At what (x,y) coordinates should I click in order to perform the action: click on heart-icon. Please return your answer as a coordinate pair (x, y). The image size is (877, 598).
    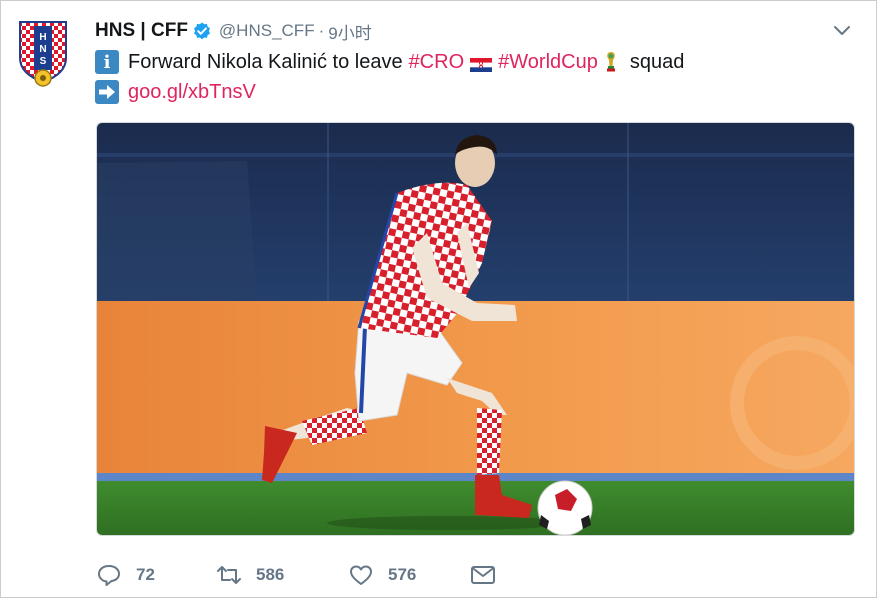
    Looking at the image, I should click on (361, 575).